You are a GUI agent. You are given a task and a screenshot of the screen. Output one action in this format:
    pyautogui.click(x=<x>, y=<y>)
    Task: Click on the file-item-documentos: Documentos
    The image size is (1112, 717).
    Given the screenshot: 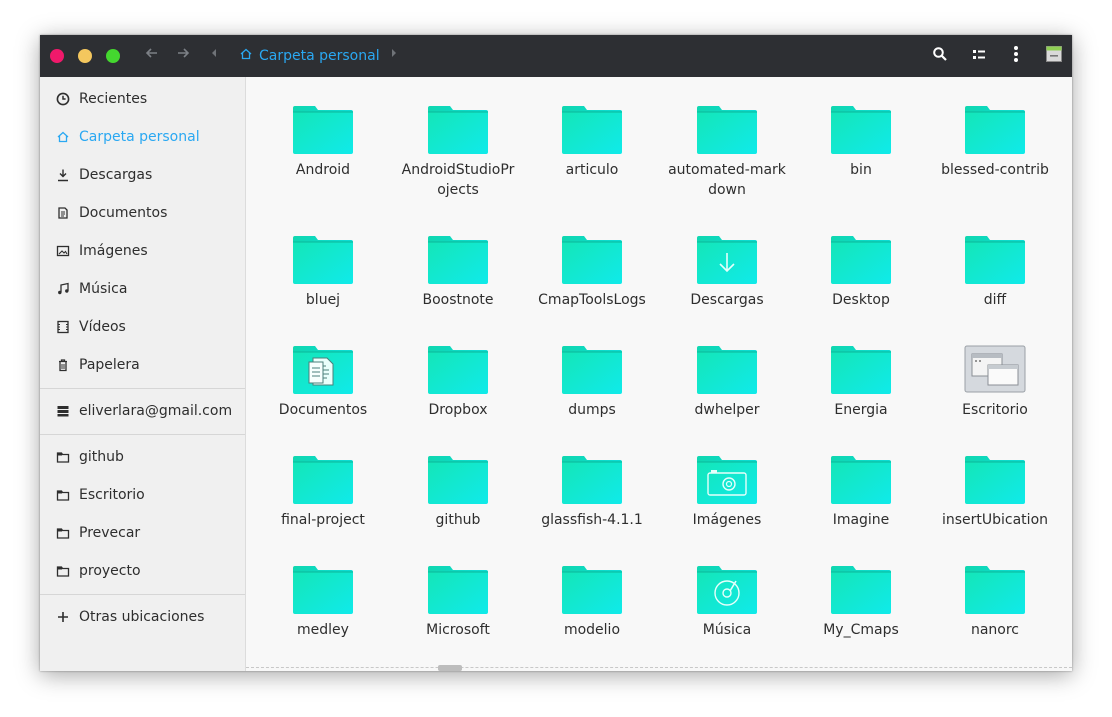 What is the action you would take?
    pyautogui.click(x=323, y=400)
    